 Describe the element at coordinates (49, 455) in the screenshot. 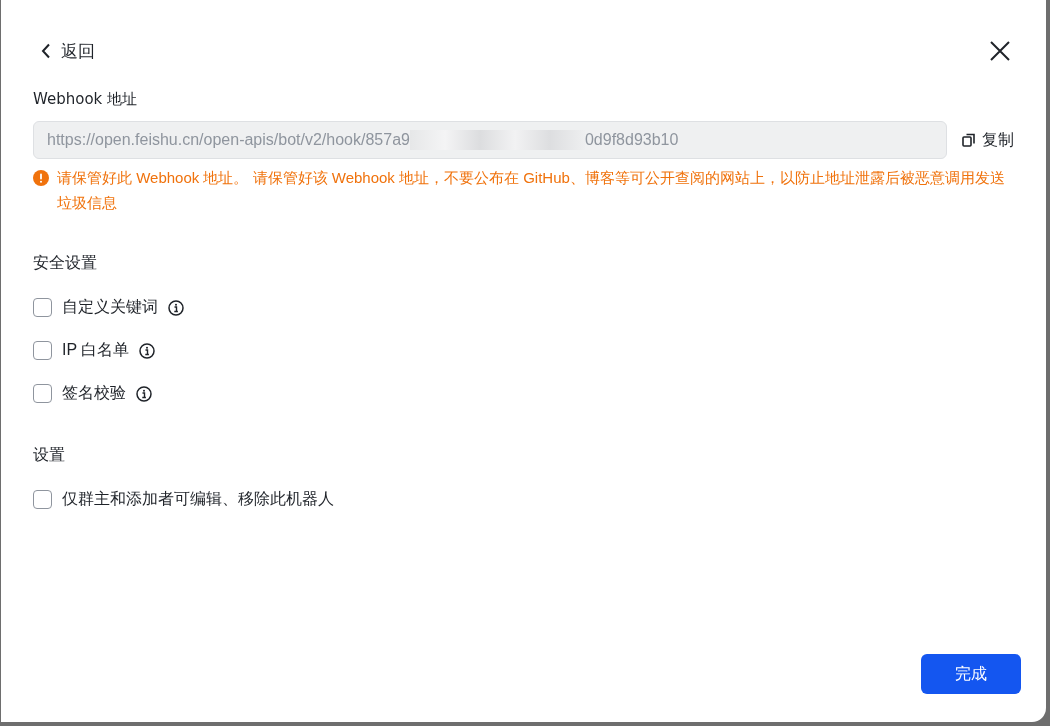

I see `section-title: 设置` at that location.